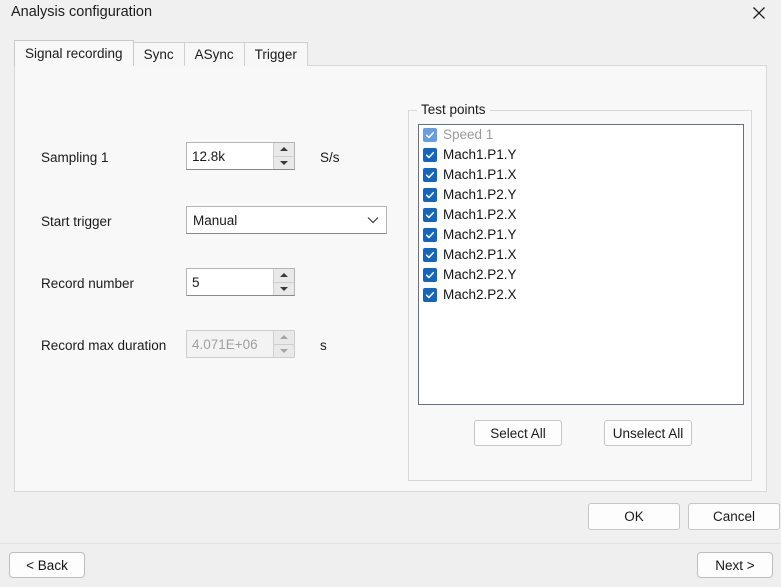  I want to click on record-max-duration-stepper, so click(283, 344).